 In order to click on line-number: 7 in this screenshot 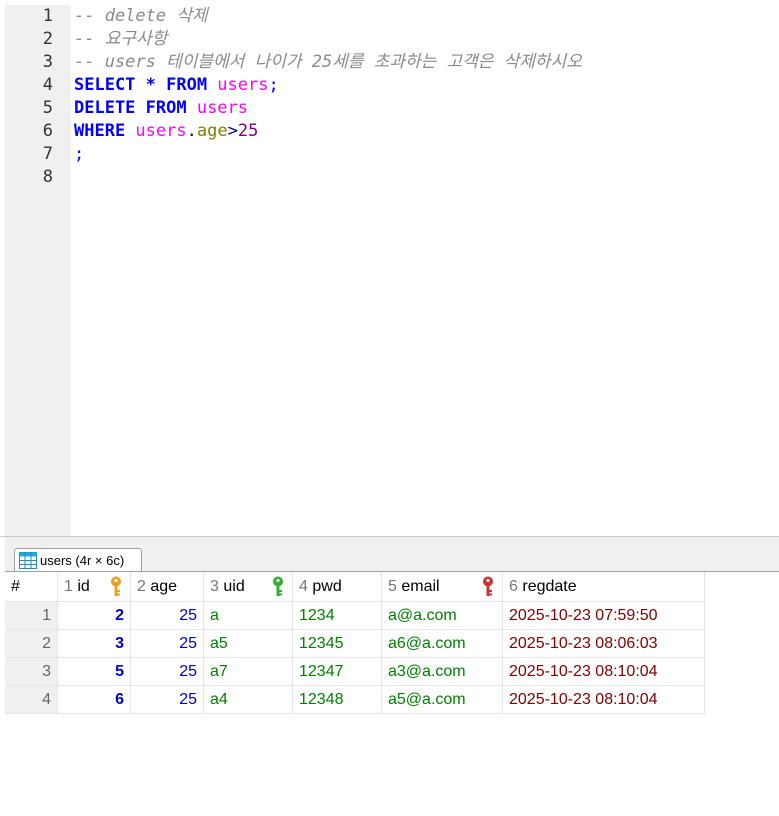, I will do `click(47, 154)`.